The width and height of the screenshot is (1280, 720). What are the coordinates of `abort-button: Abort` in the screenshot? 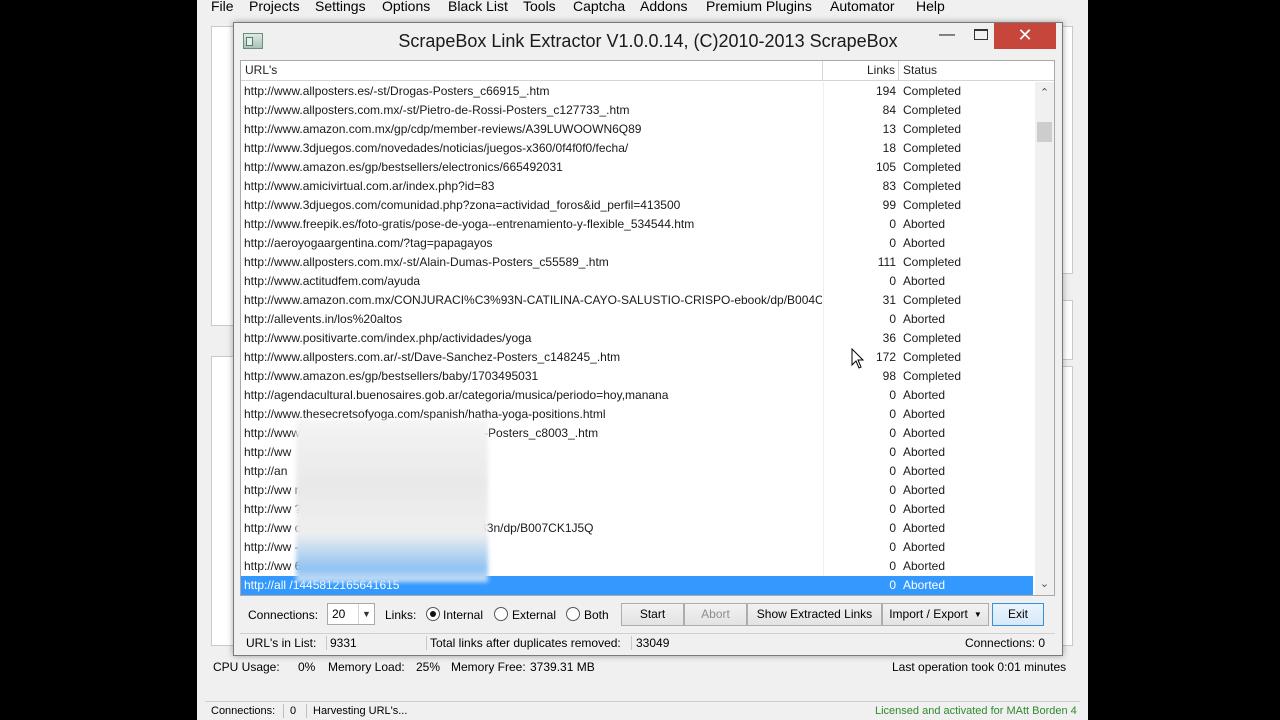 It's located at (715, 614).